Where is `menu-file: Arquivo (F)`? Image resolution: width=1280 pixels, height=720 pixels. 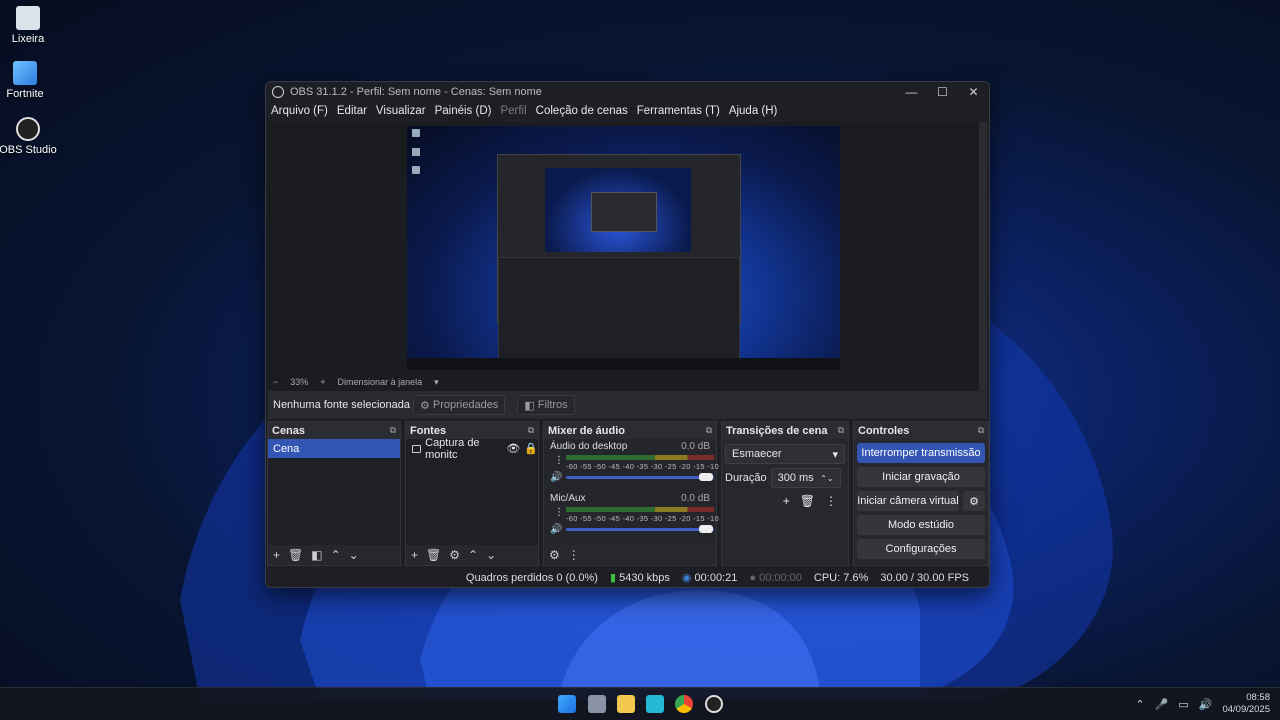
menu-file: Arquivo (F) is located at coordinates (299, 111).